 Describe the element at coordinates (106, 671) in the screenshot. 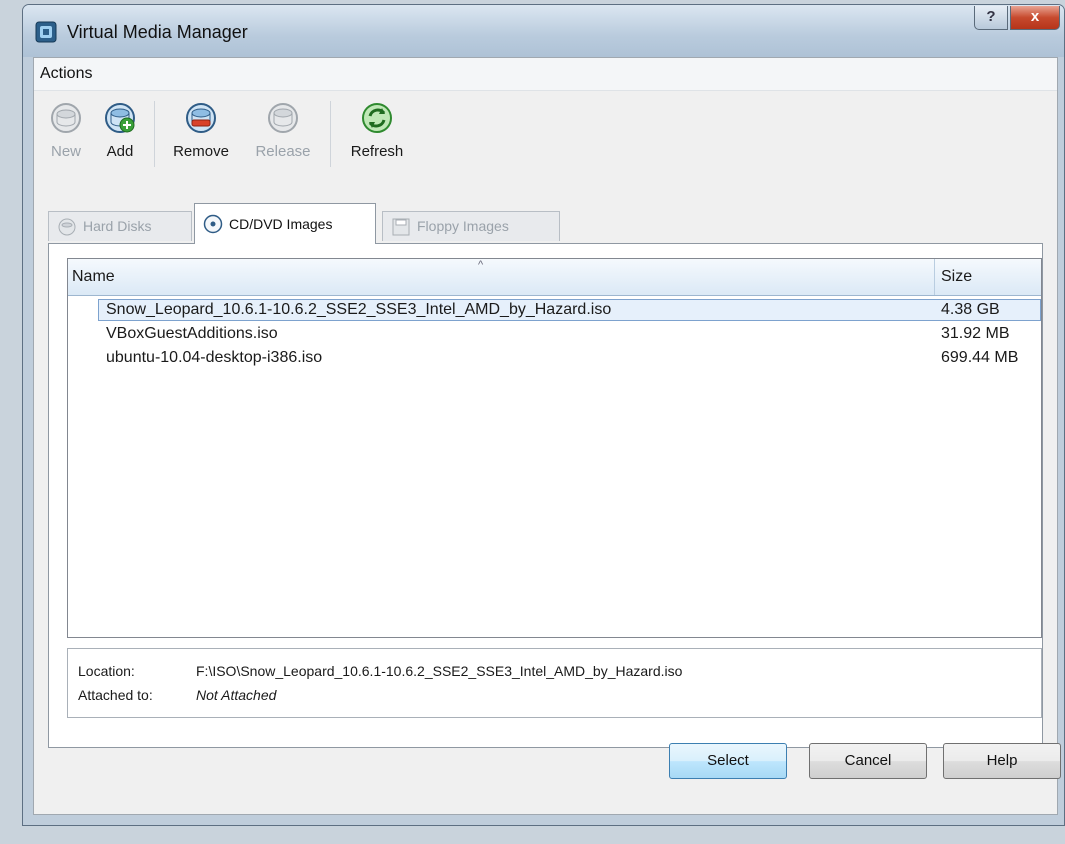

I see `location-label: Location:` at that location.